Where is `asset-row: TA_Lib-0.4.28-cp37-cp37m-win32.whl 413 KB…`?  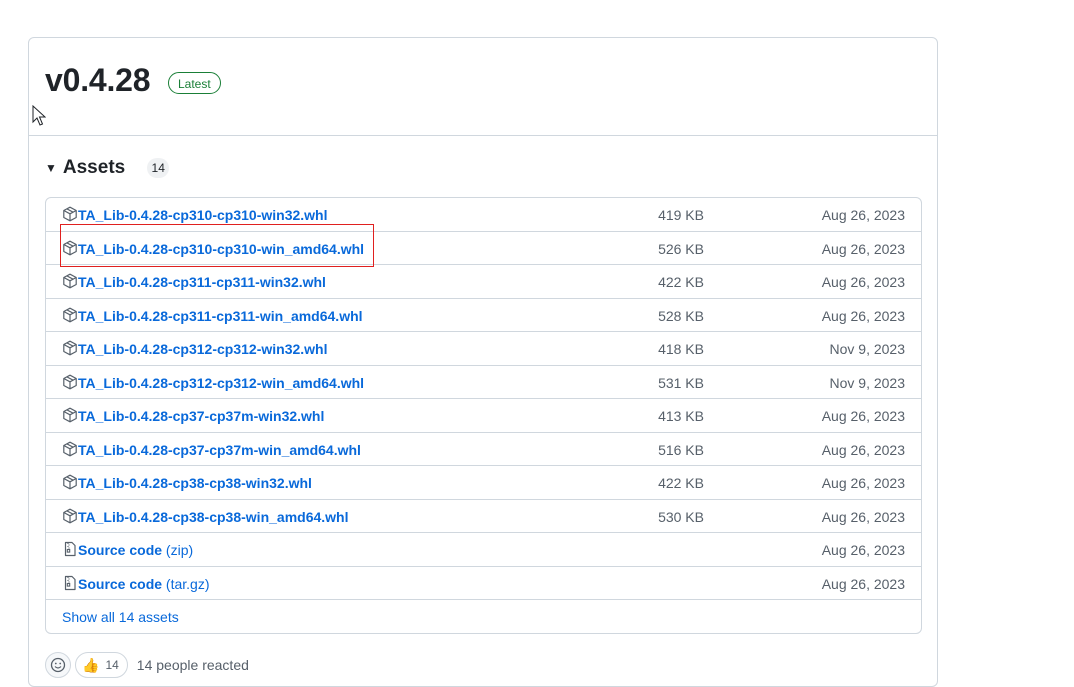
asset-row: TA_Lib-0.4.28-cp37-cp37m-win32.whl 413 KB… is located at coordinates (483, 416).